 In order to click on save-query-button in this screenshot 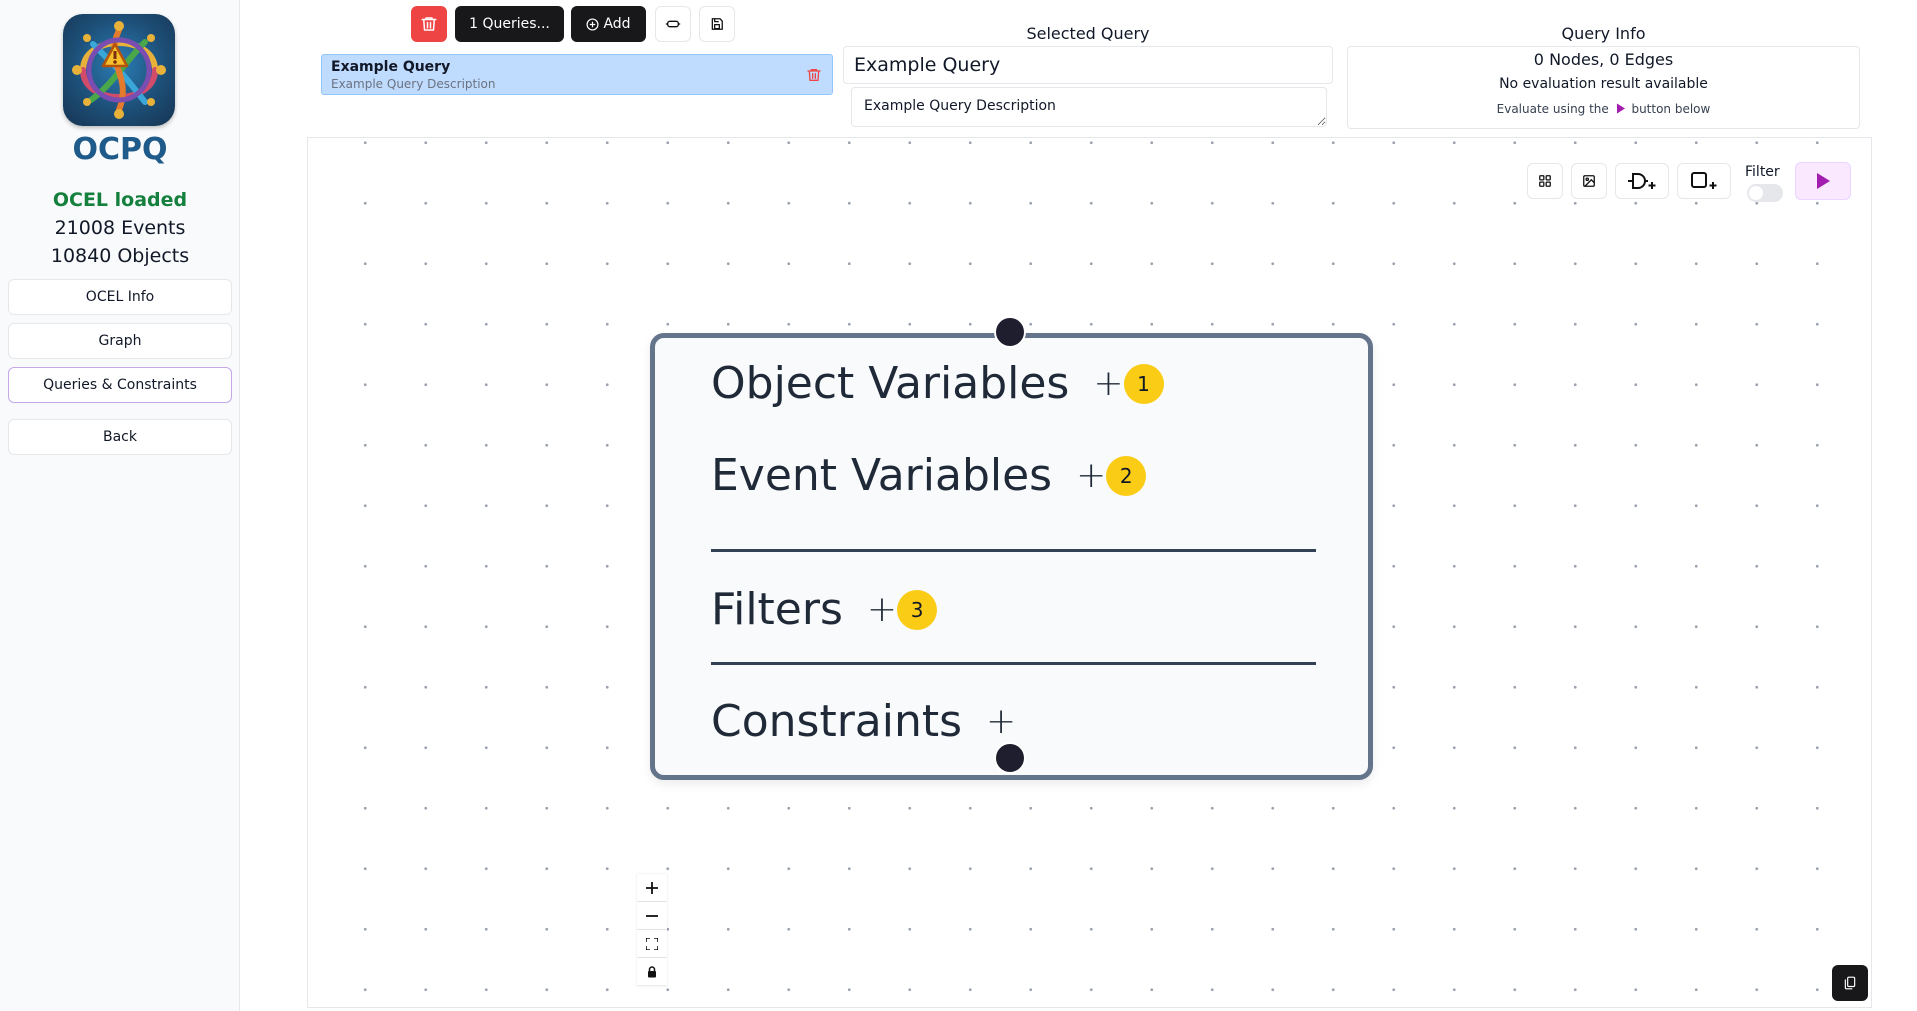, I will do `click(717, 24)`.